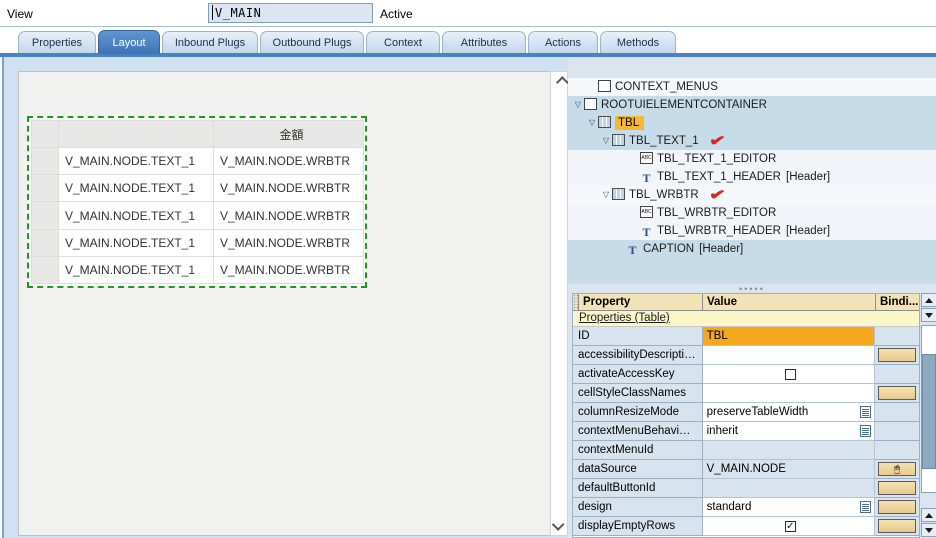 This screenshot has height=538, width=936. Describe the element at coordinates (559, 303) in the screenshot. I see `canvas-vertical-scrollbar` at that location.